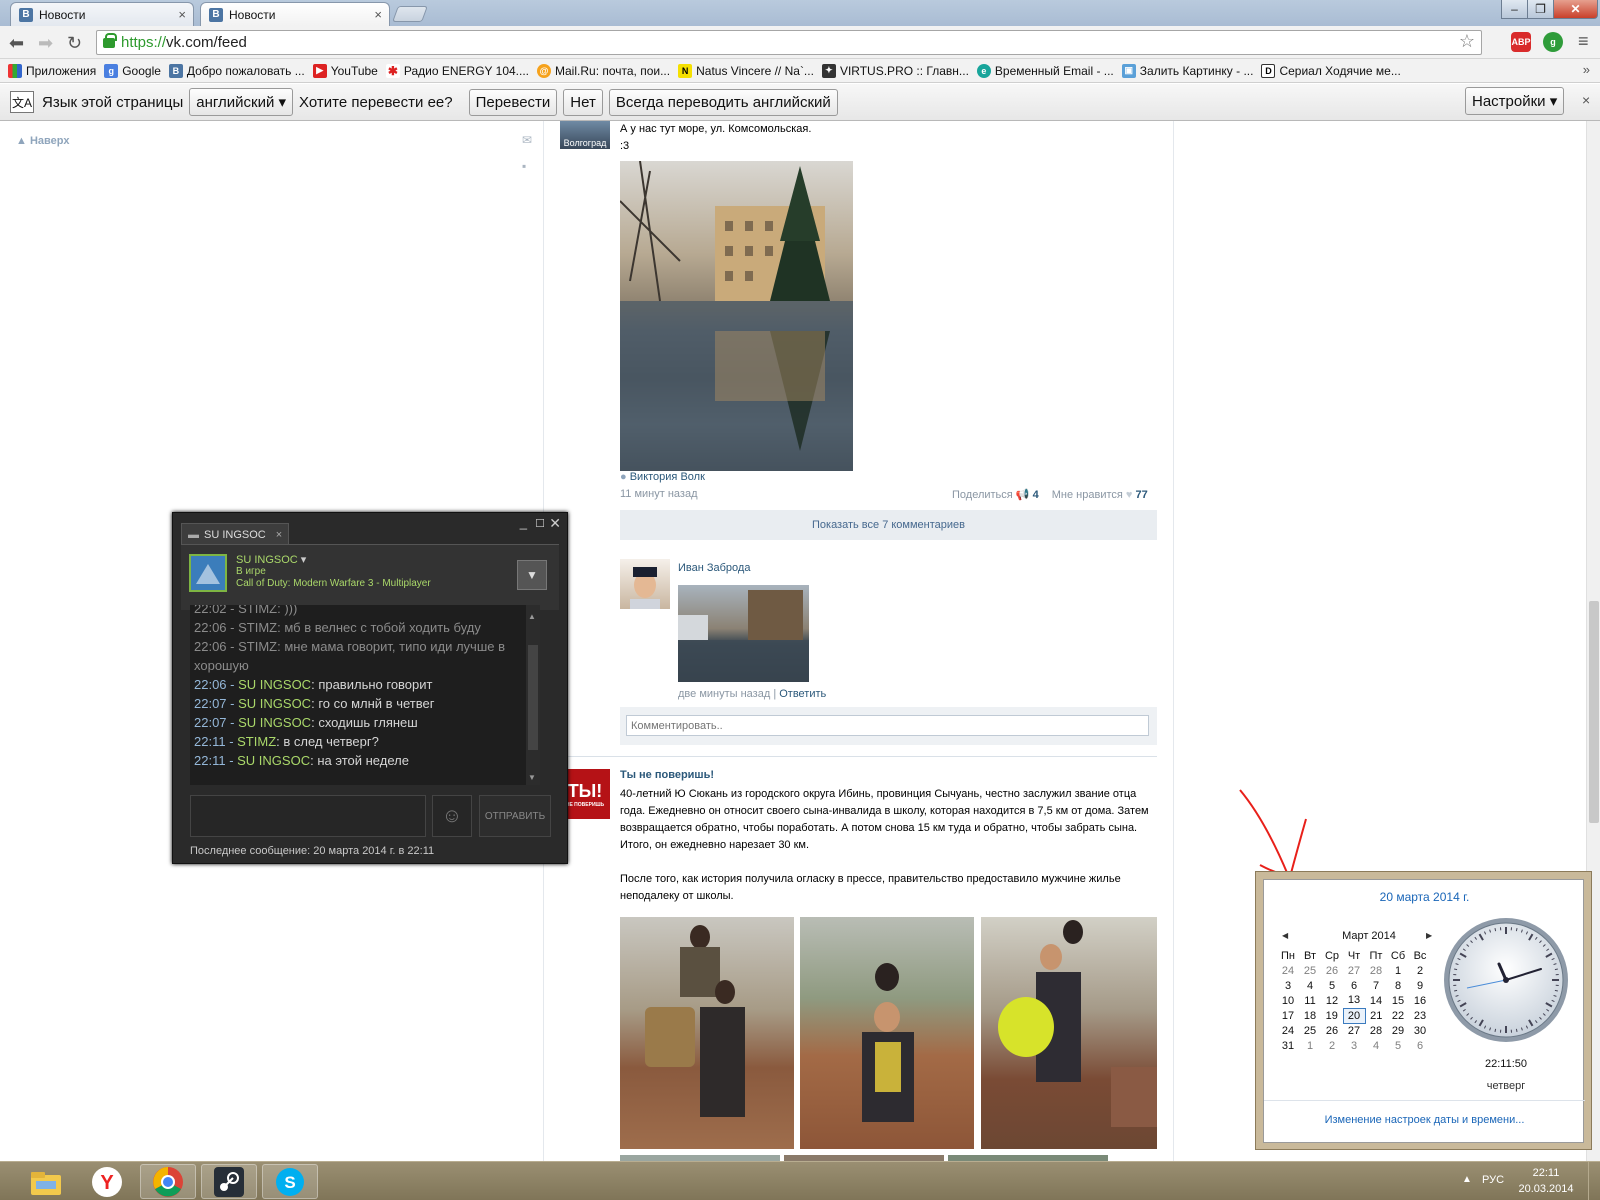 This screenshot has width=1600, height=1200. What do you see at coordinates (295, 14) in the screenshot?
I see `tab-news-2: В Новости ×` at bounding box center [295, 14].